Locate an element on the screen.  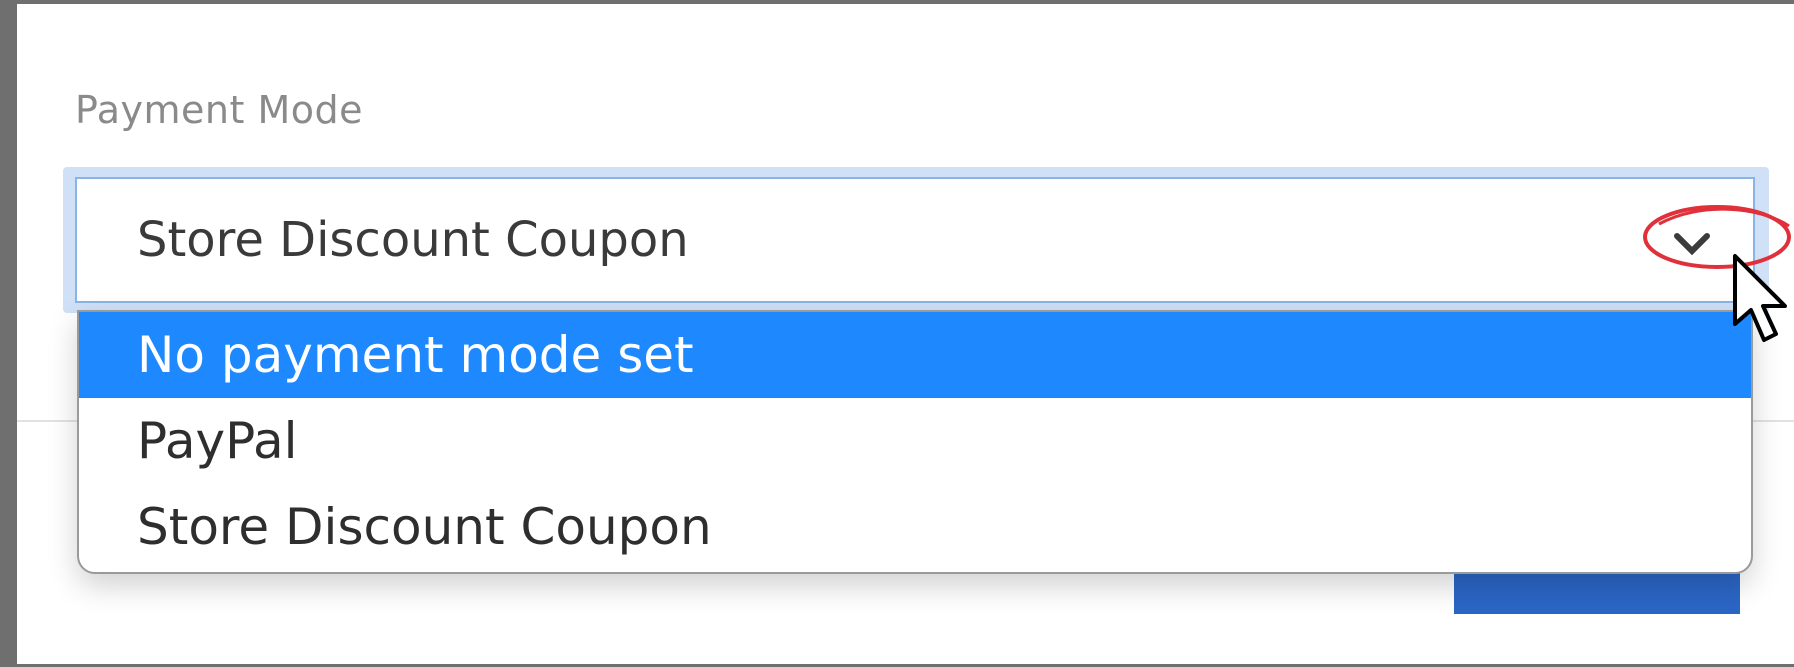
mouse-cursor-icon is located at coordinates (1760, 298).